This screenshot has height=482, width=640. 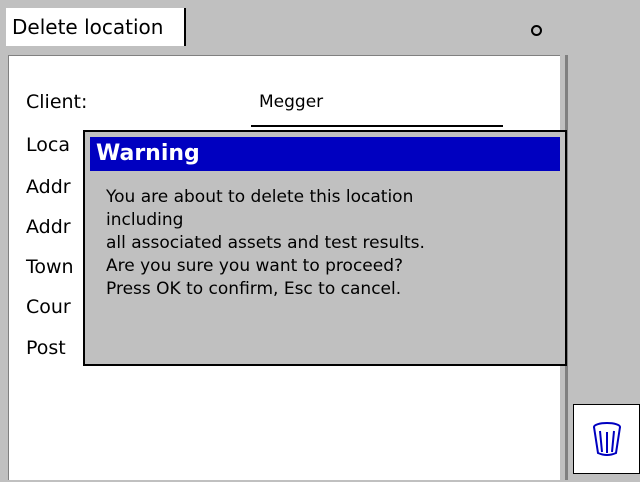 I want to click on postcode-label: Post, so click(x=46, y=348).